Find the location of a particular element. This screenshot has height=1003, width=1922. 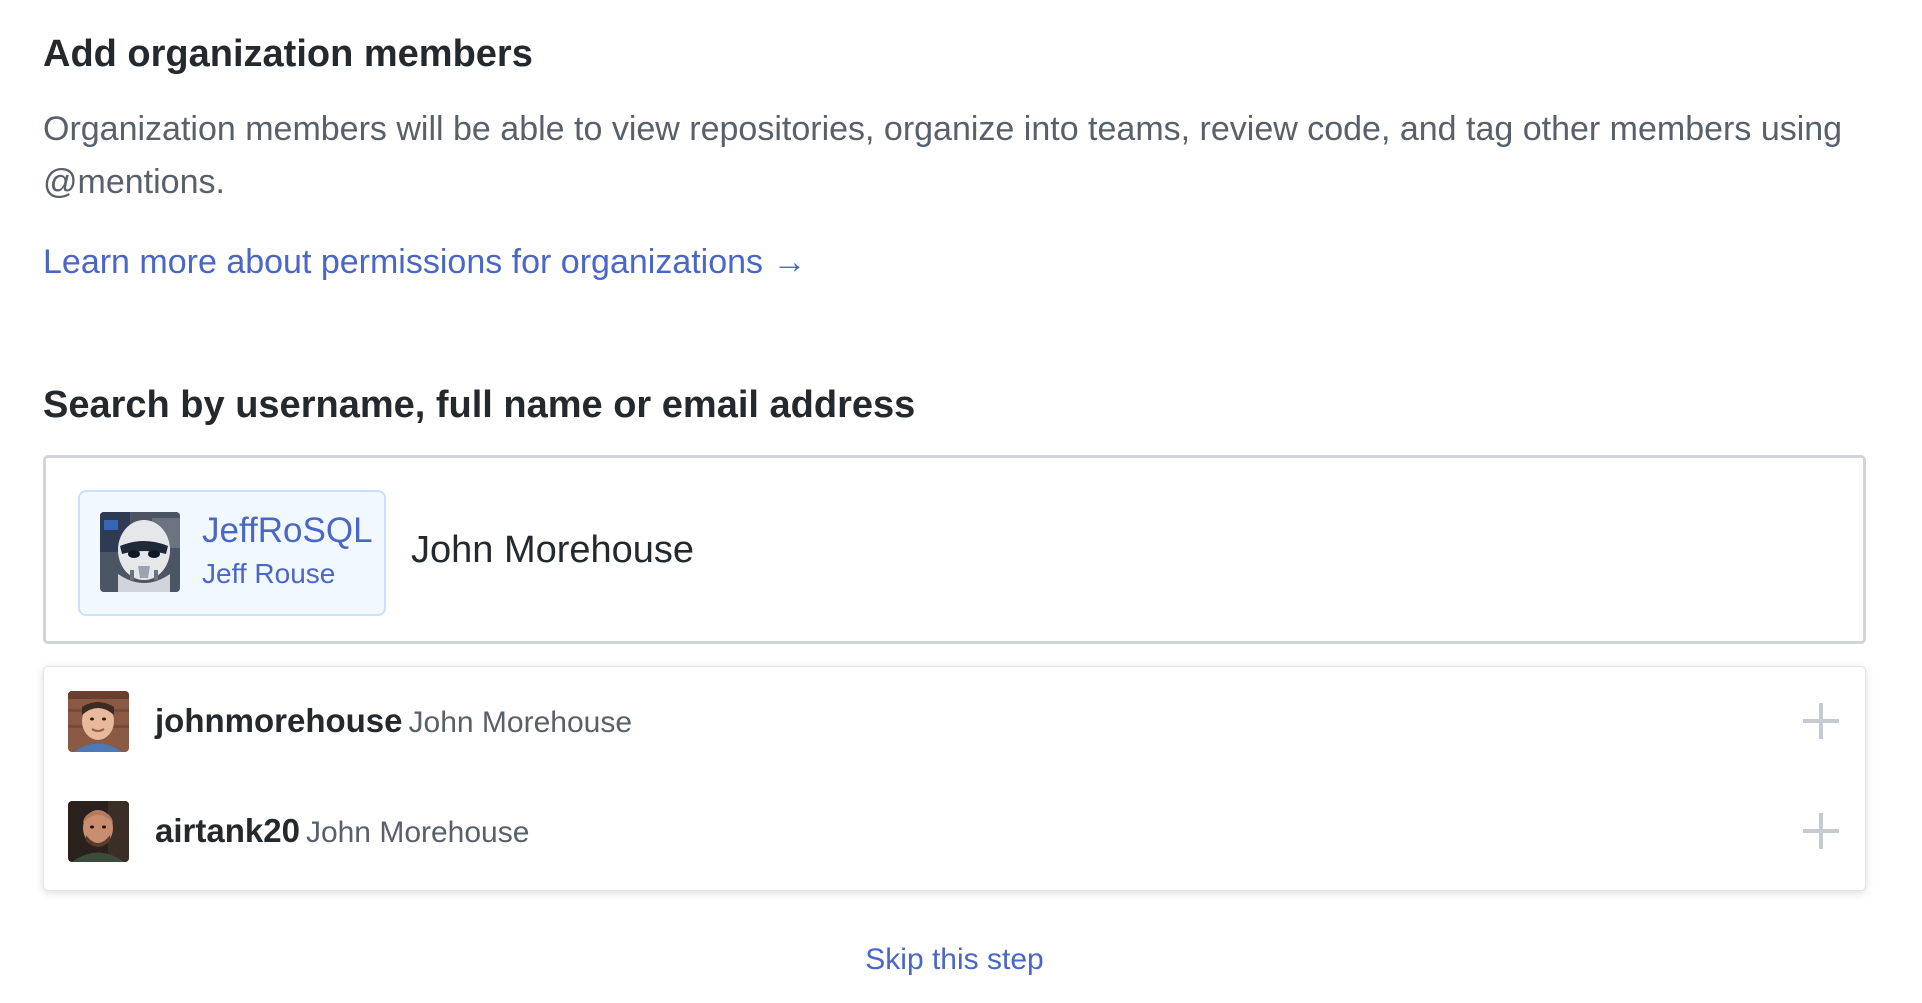

member-search-input is located at coordinates (1111, 550).